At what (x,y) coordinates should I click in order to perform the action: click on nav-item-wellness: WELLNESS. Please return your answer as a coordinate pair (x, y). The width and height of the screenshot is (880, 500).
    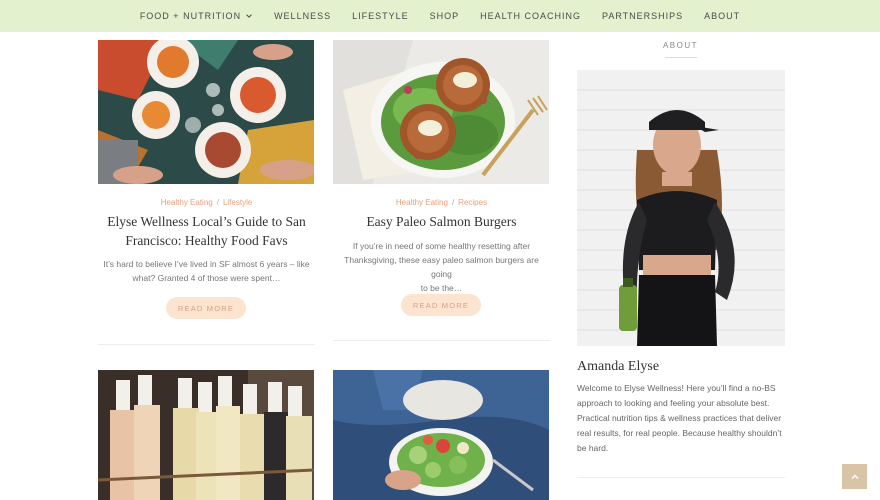
    Looking at the image, I should click on (303, 16).